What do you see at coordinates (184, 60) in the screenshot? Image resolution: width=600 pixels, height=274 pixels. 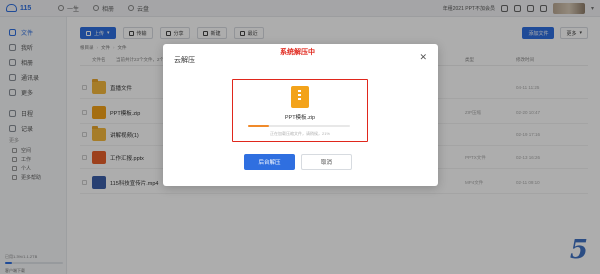 I see `dialog-title: 云解压` at bounding box center [184, 60].